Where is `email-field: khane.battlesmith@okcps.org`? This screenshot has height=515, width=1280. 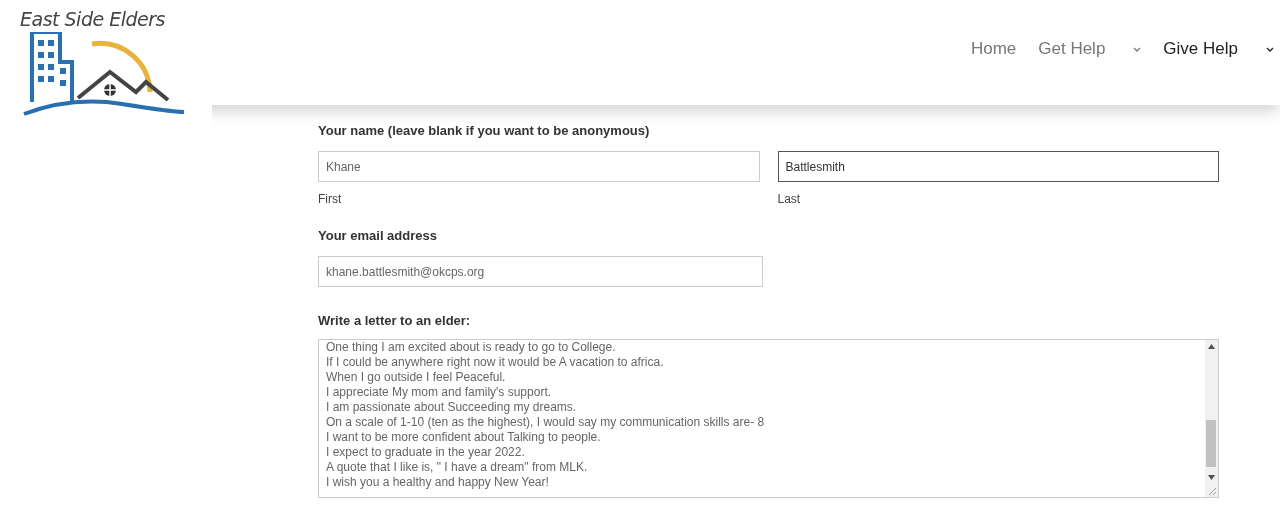 email-field: khane.battlesmith@okcps.org is located at coordinates (540, 271).